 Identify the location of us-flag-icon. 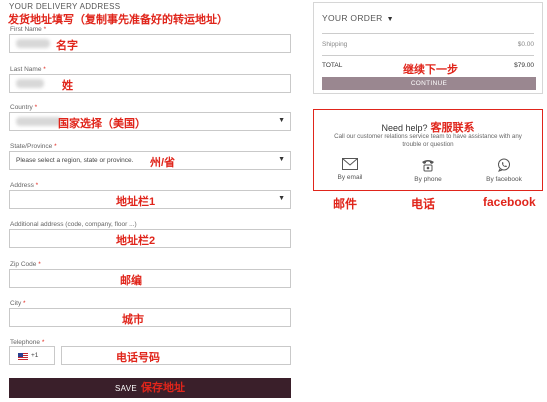
(23, 356).